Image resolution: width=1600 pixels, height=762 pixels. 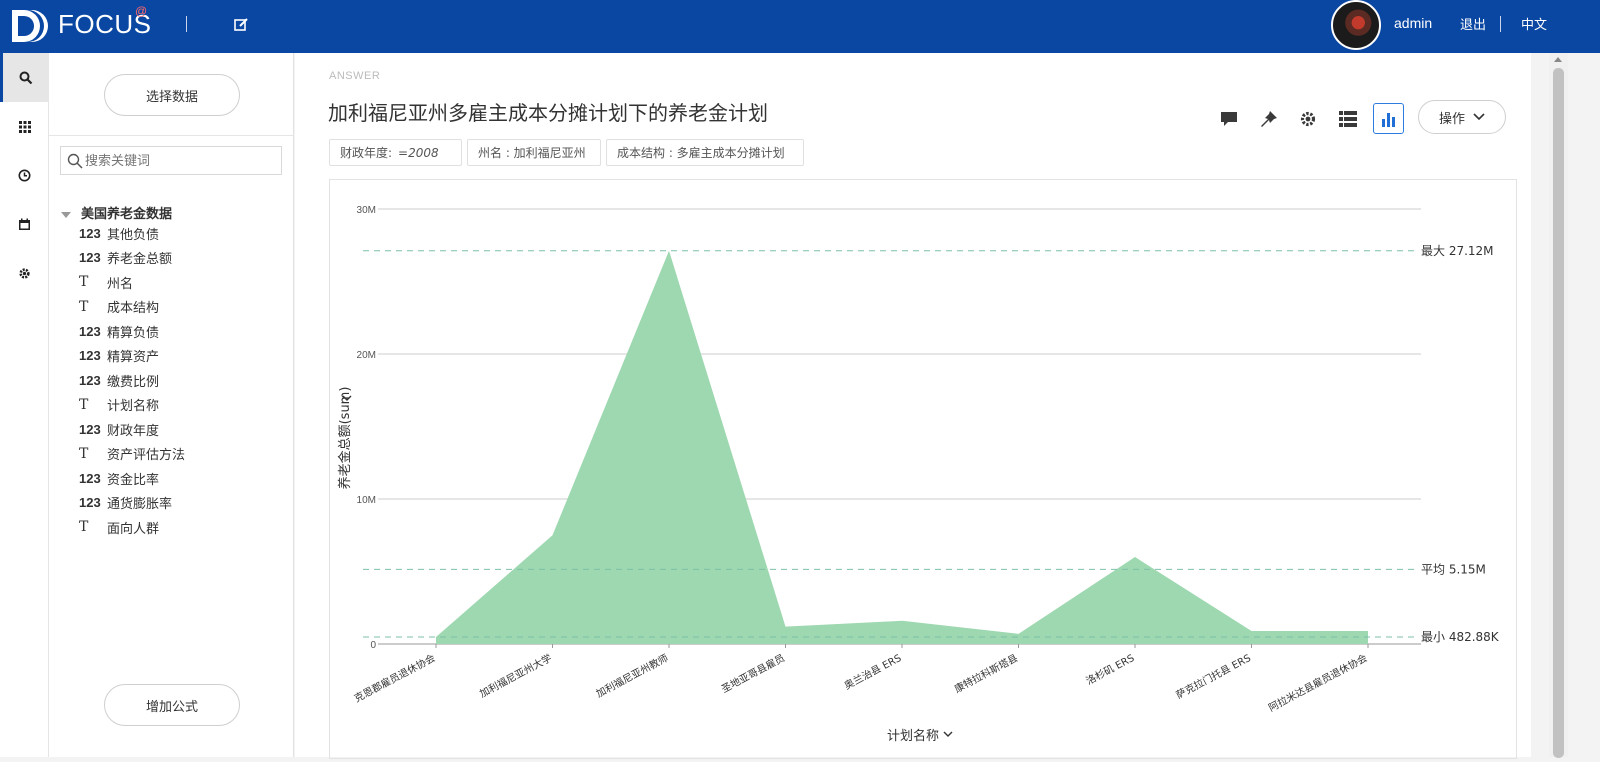 What do you see at coordinates (913, 736) in the screenshot?
I see `x-axis-label: 计划名称` at bounding box center [913, 736].